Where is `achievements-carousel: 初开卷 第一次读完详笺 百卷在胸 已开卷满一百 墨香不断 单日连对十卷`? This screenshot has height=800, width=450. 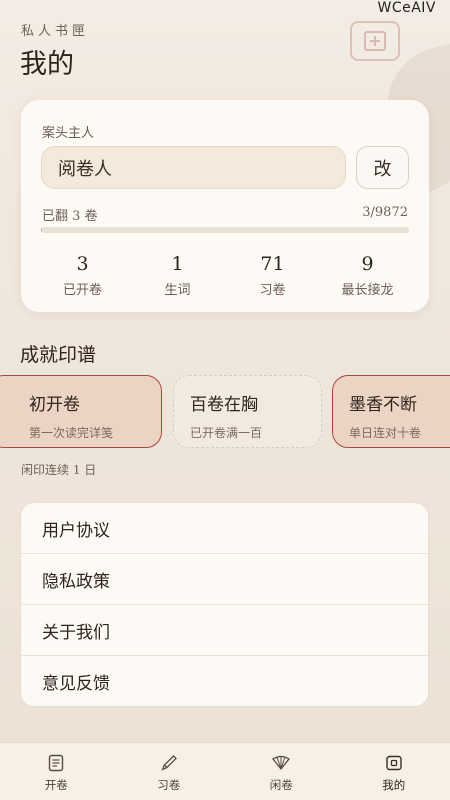 achievements-carousel: 初开卷 第一次读完详笺 百卷在胸 已开卷满一百 墨香不断 单日连对十卷 is located at coordinates (225, 411).